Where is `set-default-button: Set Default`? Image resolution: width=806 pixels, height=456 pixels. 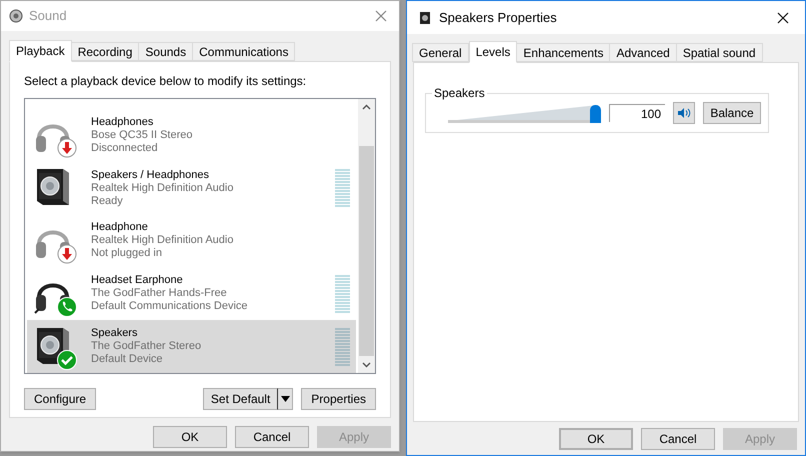
set-default-button: Set Default is located at coordinates (240, 399).